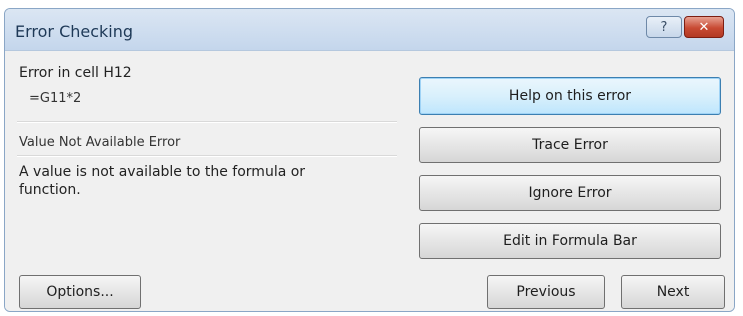 The width and height of the screenshot is (743, 316). What do you see at coordinates (570, 241) in the screenshot?
I see `edit-in-formula-bar-button: Edit in Formula Bar` at bounding box center [570, 241].